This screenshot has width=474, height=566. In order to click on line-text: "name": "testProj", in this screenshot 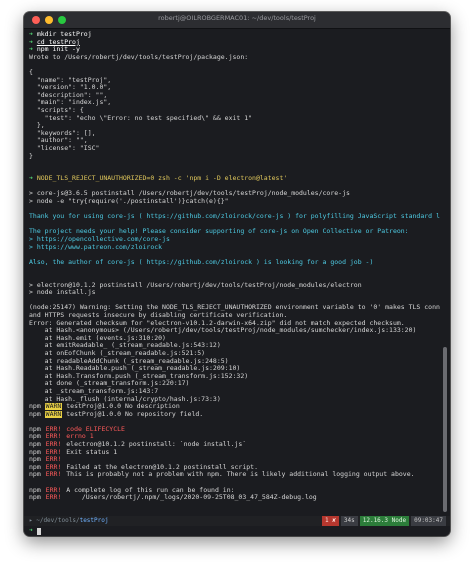, I will do `click(70, 80)`.